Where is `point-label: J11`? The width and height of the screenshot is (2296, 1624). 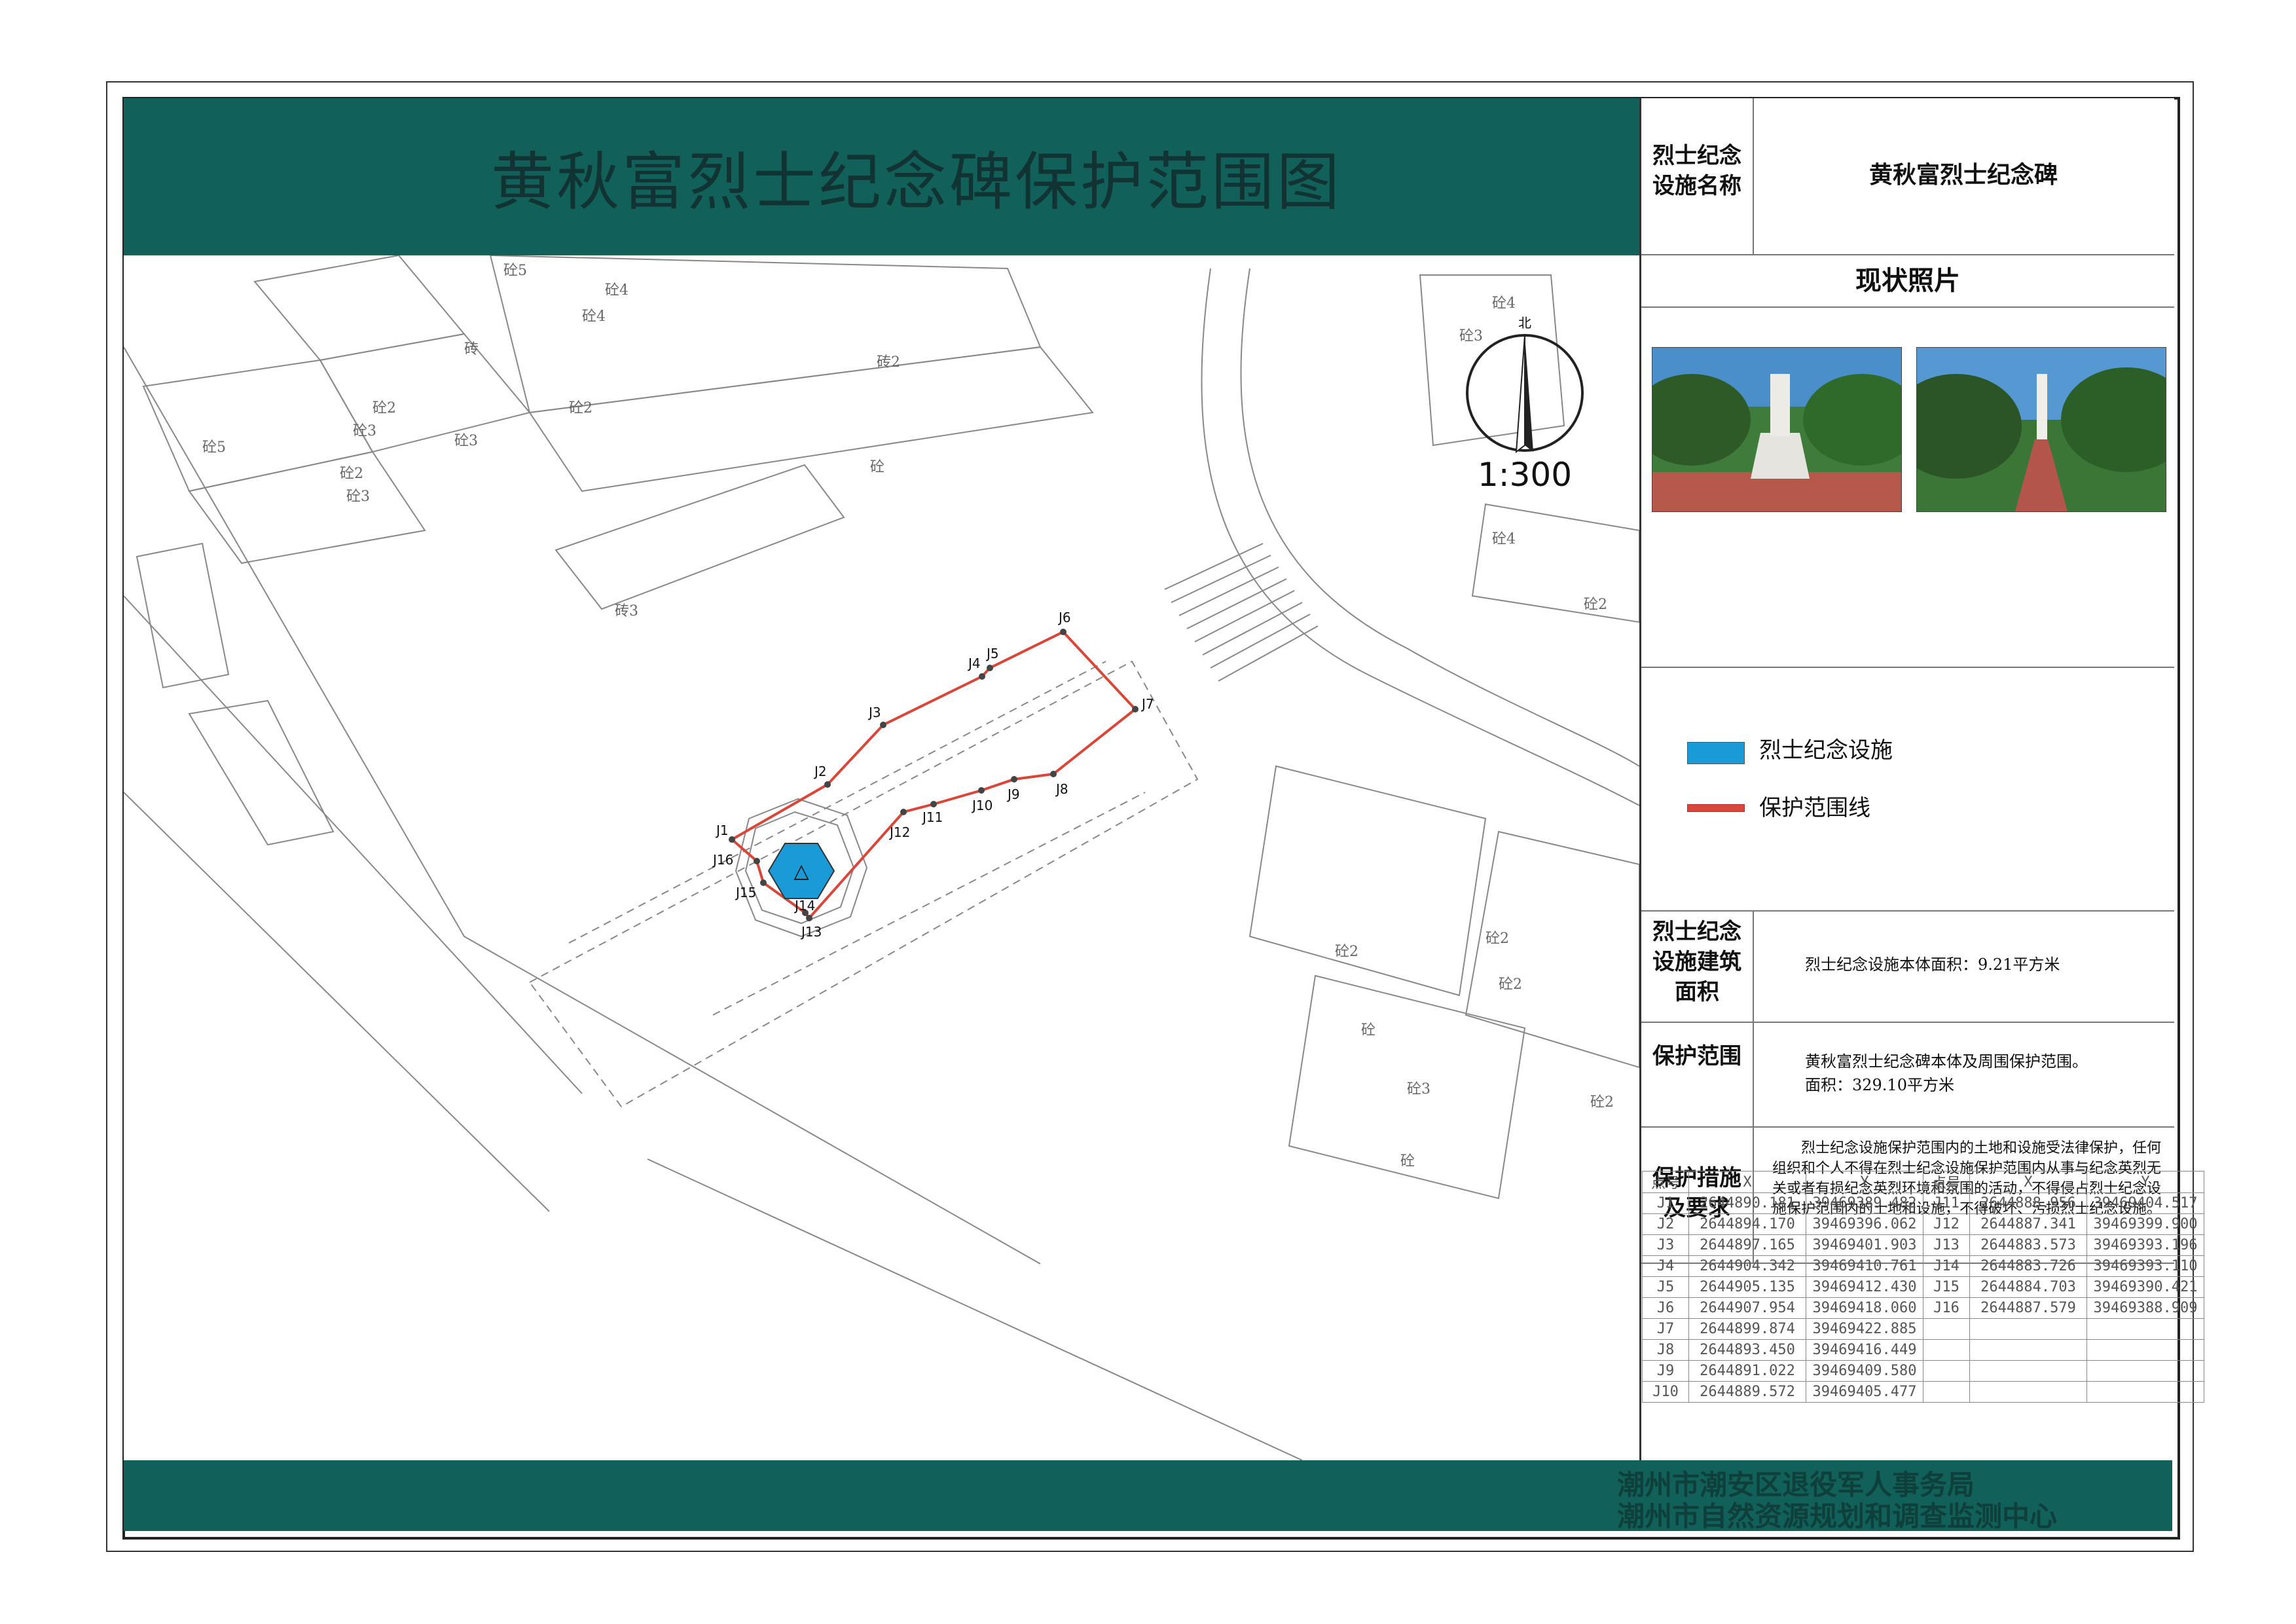
point-label: J11 is located at coordinates (932, 817).